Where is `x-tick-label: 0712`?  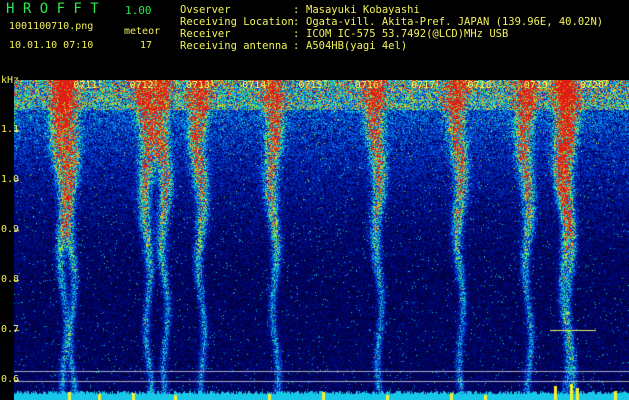 x-tick-label: 0712 is located at coordinates (141, 85).